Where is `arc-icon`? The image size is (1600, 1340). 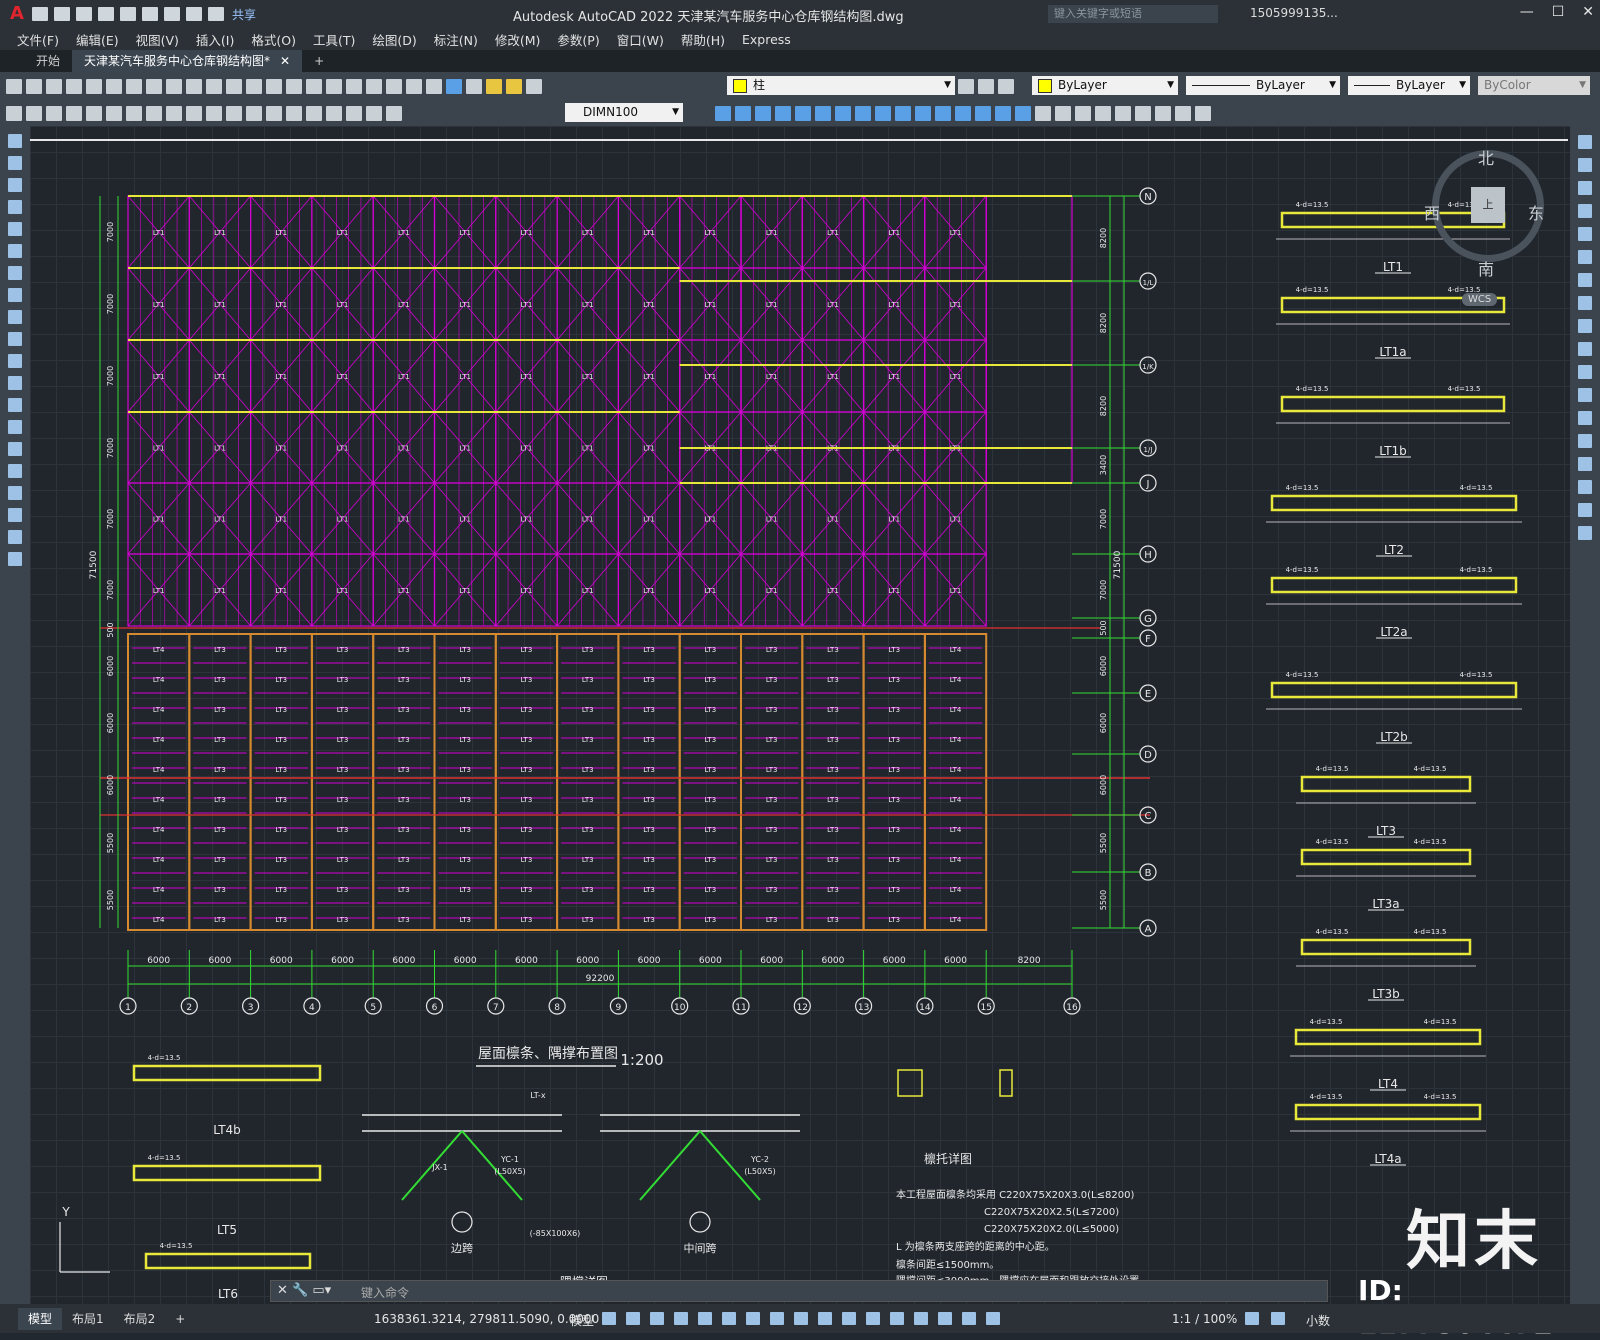 arc-icon is located at coordinates (15, 251).